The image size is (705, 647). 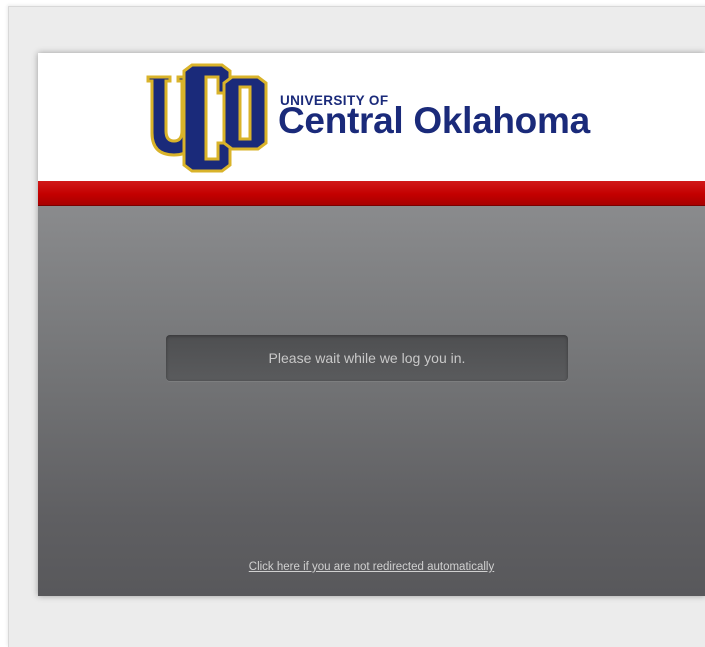 I want to click on red-accent-bar, so click(x=371, y=193).